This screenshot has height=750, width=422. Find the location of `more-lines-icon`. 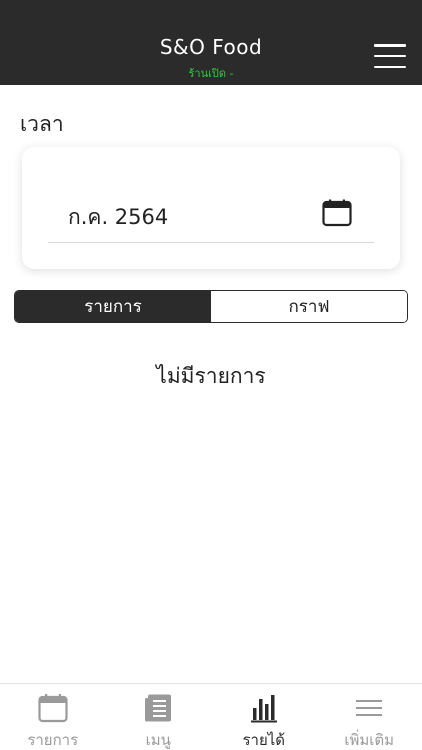

more-lines-icon is located at coordinates (369, 708).